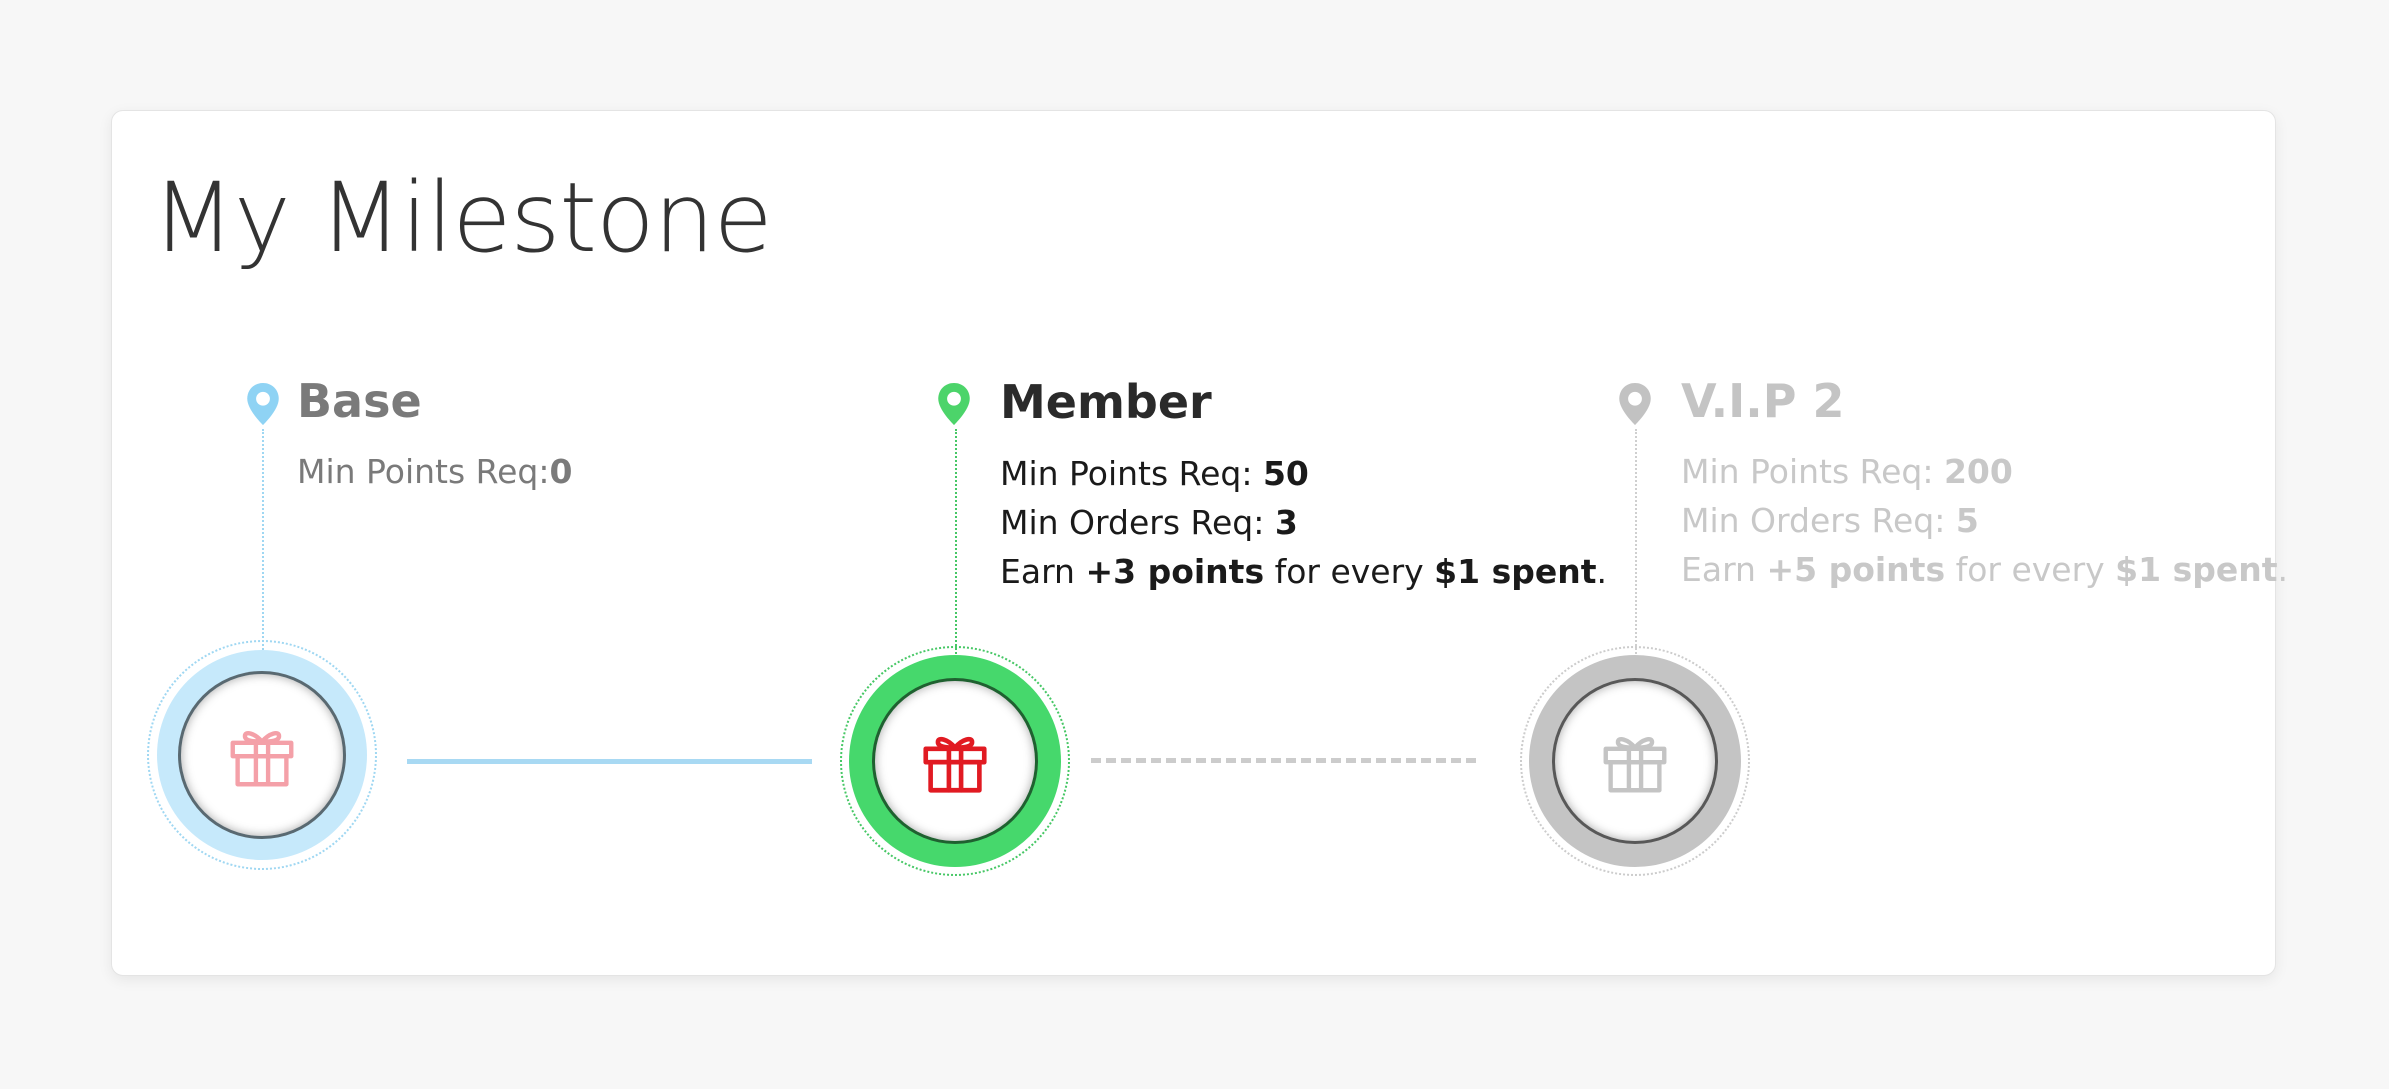  I want to click on min-points-line: Min Points Req:0, so click(435, 471).